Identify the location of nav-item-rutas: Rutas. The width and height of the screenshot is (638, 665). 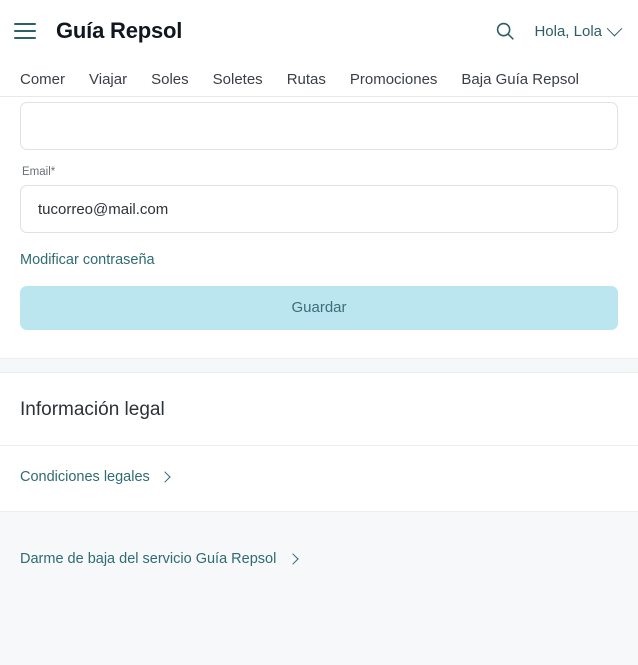
(306, 79).